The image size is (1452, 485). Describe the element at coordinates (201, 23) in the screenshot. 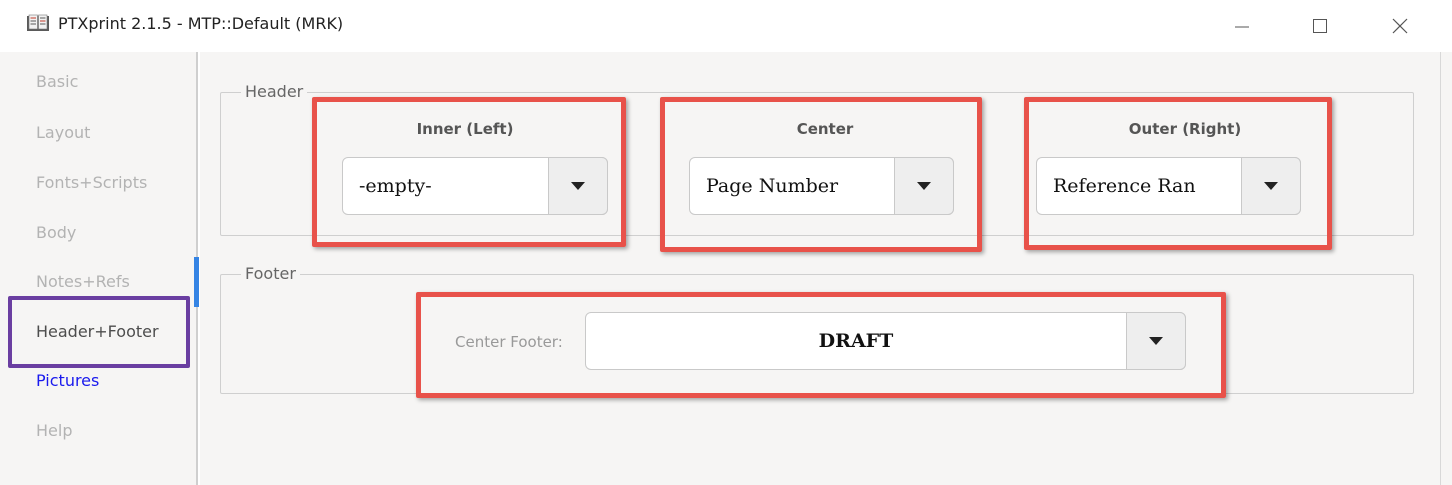

I see `window-title: PTXprint 2.1.5 - MTP::Default (MRK)` at that location.